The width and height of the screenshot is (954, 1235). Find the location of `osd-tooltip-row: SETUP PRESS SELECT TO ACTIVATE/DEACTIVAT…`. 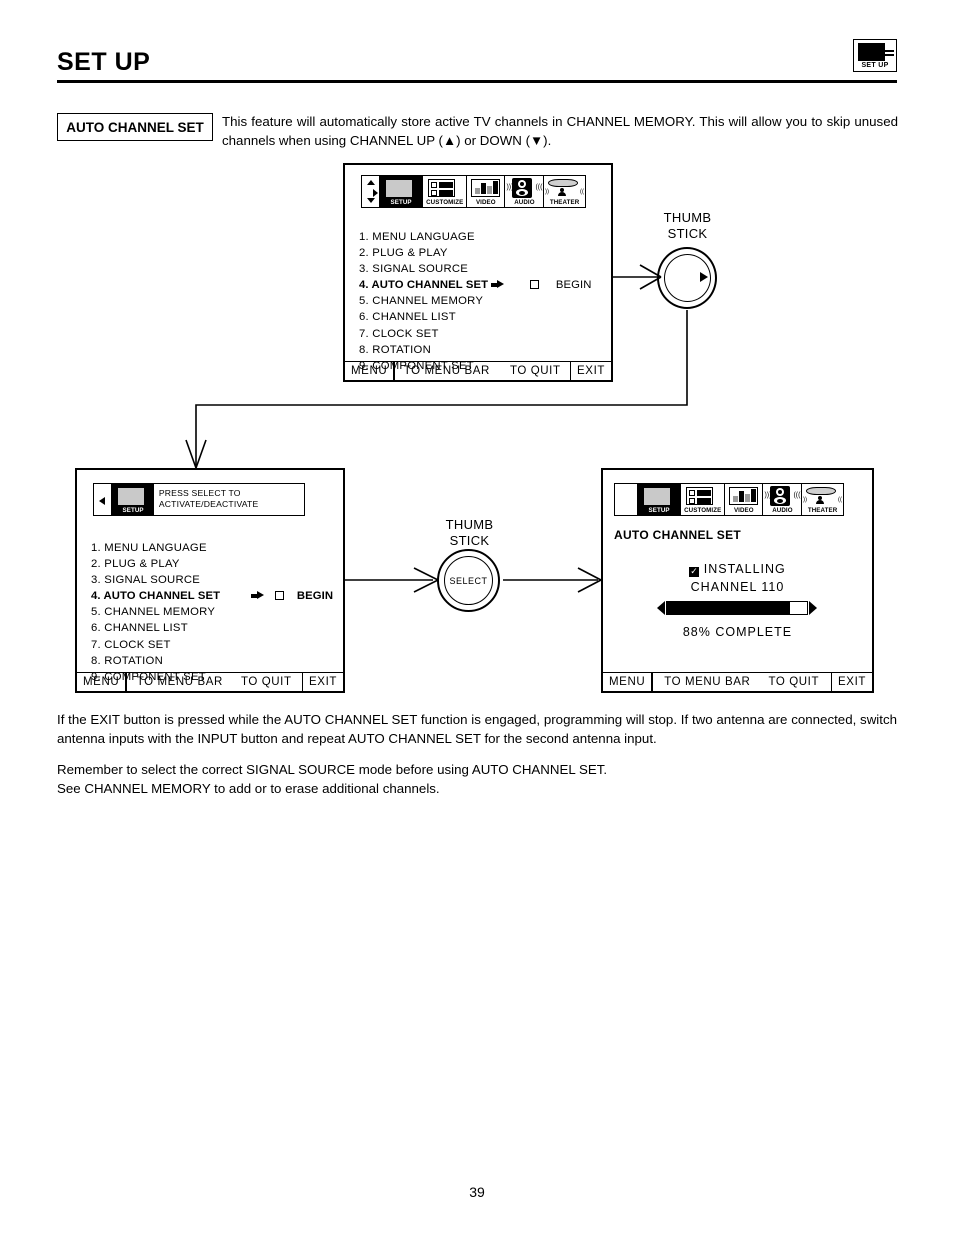

osd-tooltip-row: SETUP PRESS SELECT TO ACTIVATE/DEACTIVAT… is located at coordinates (199, 499).